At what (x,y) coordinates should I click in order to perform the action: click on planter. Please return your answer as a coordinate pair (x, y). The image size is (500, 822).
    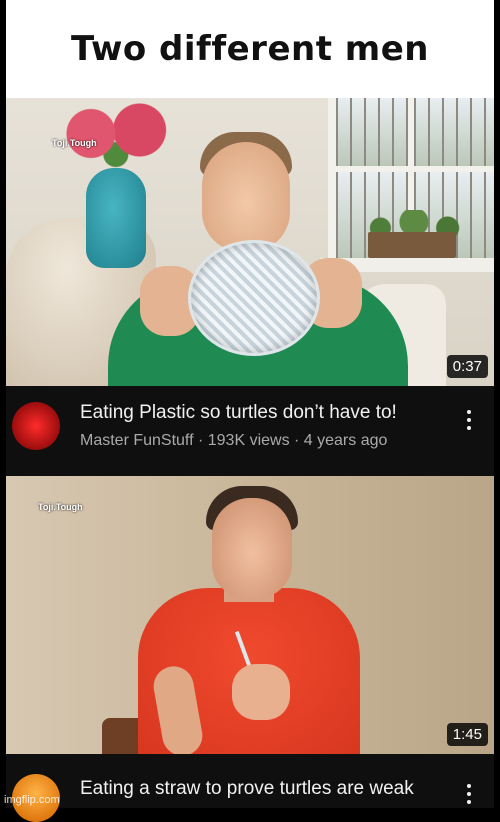
    Looking at the image, I should click on (412, 245).